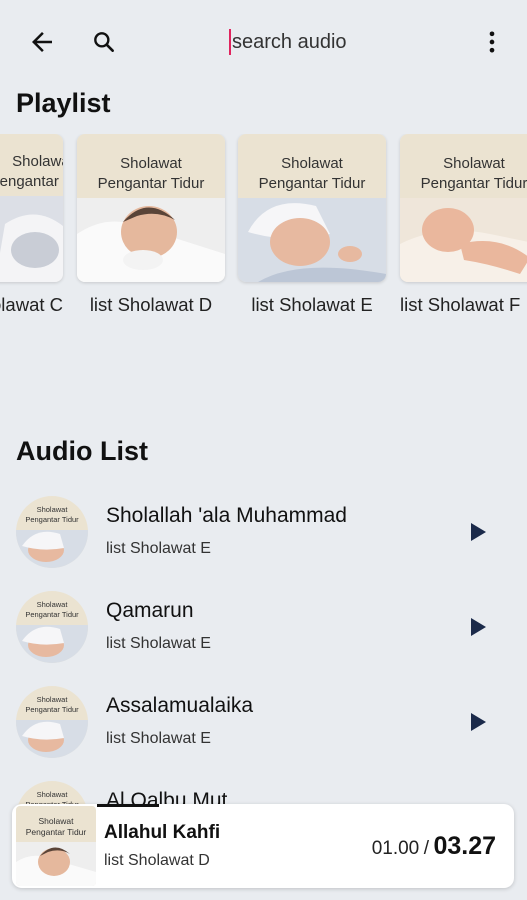  I want to click on playlist-card: Sholawat Pengantar Tidur list Sholawat F, so click(463, 225).